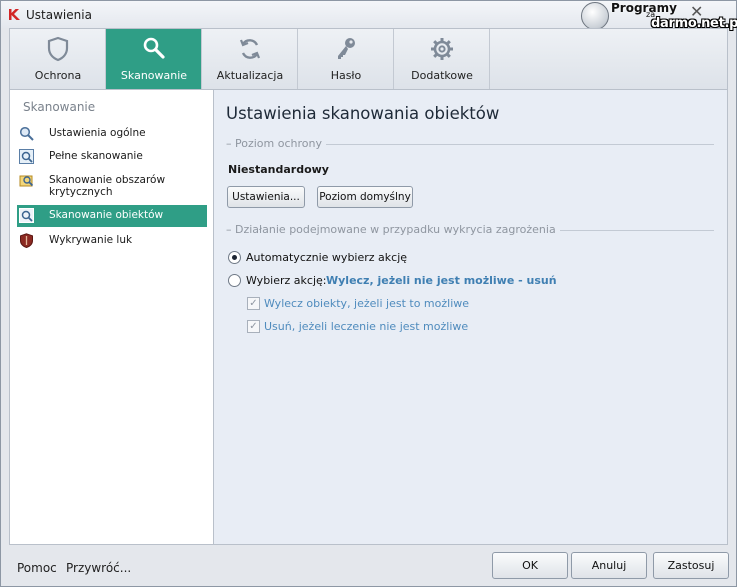 The image size is (737, 587). What do you see at coordinates (37, 568) in the screenshot?
I see `help-link: Pomoc` at bounding box center [37, 568].